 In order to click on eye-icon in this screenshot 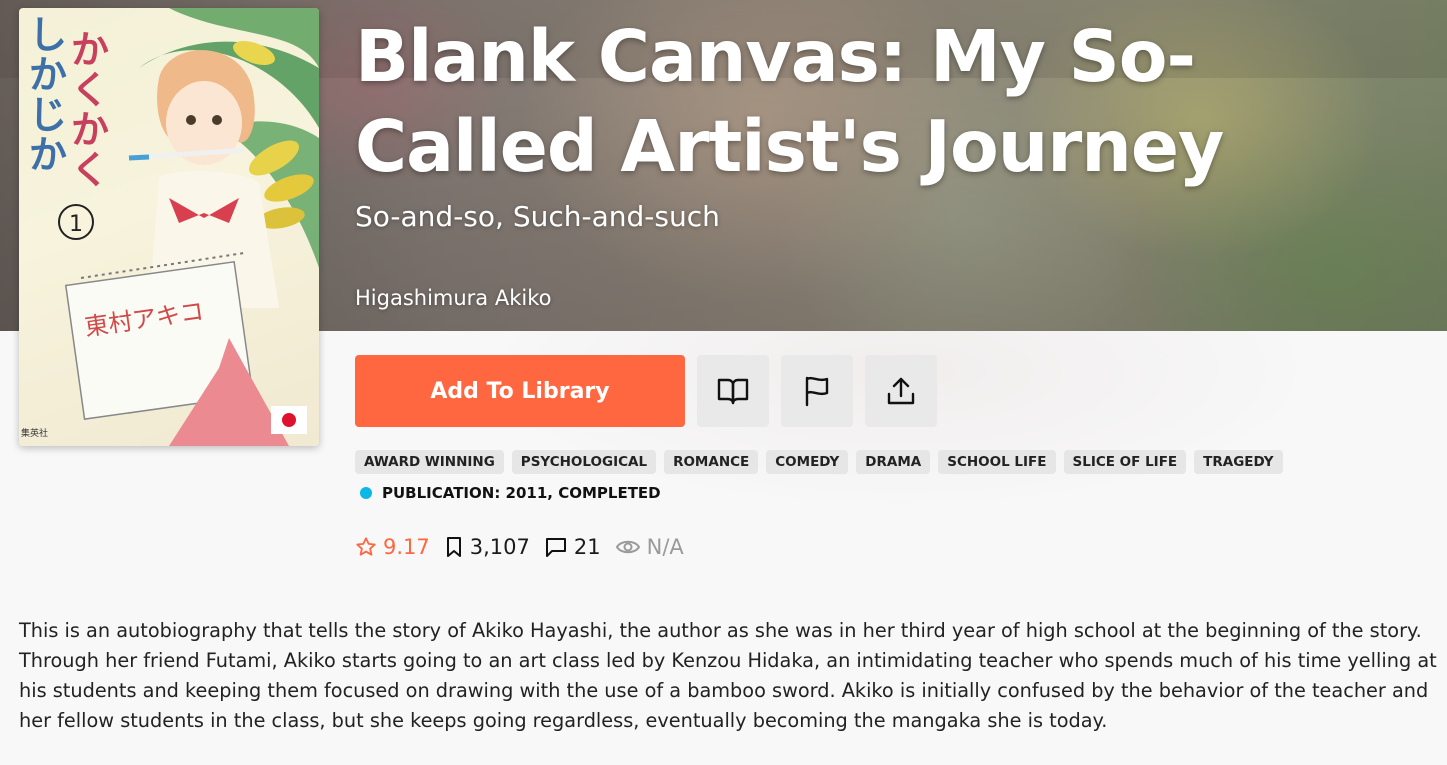, I will do `click(627, 547)`.